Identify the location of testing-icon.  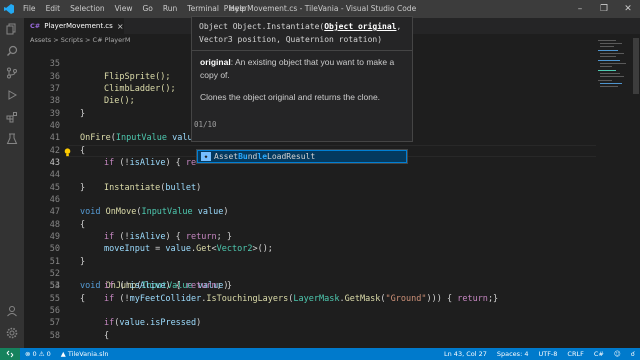
(12, 139).